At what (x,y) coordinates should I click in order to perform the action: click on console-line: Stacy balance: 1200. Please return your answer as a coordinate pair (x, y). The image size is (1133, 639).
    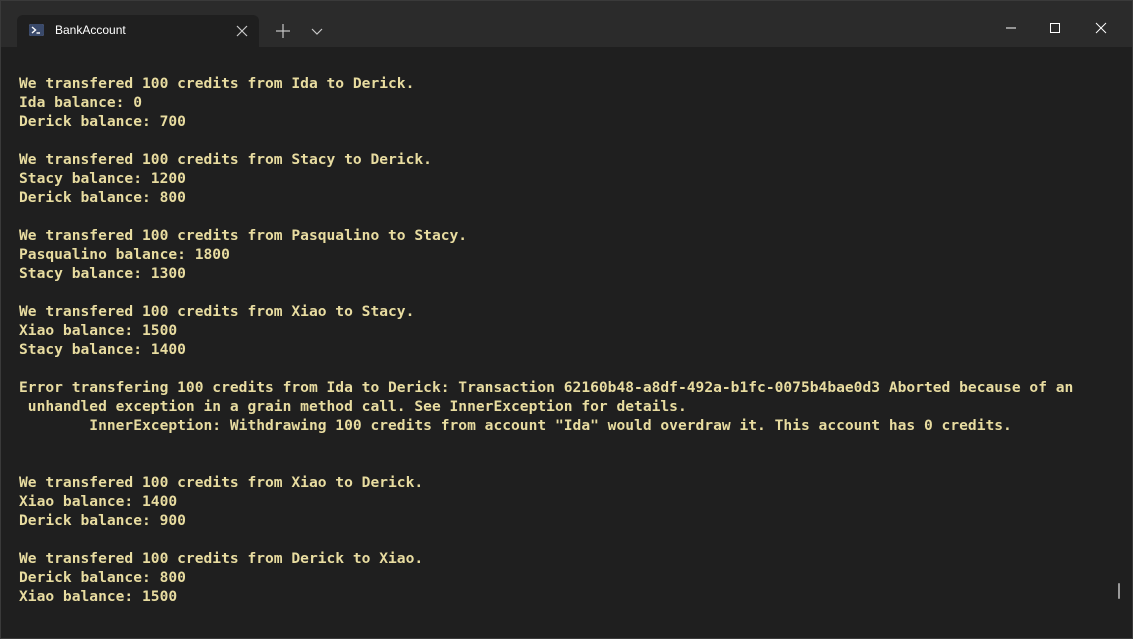
    Looking at the image, I should click on (102, 178).